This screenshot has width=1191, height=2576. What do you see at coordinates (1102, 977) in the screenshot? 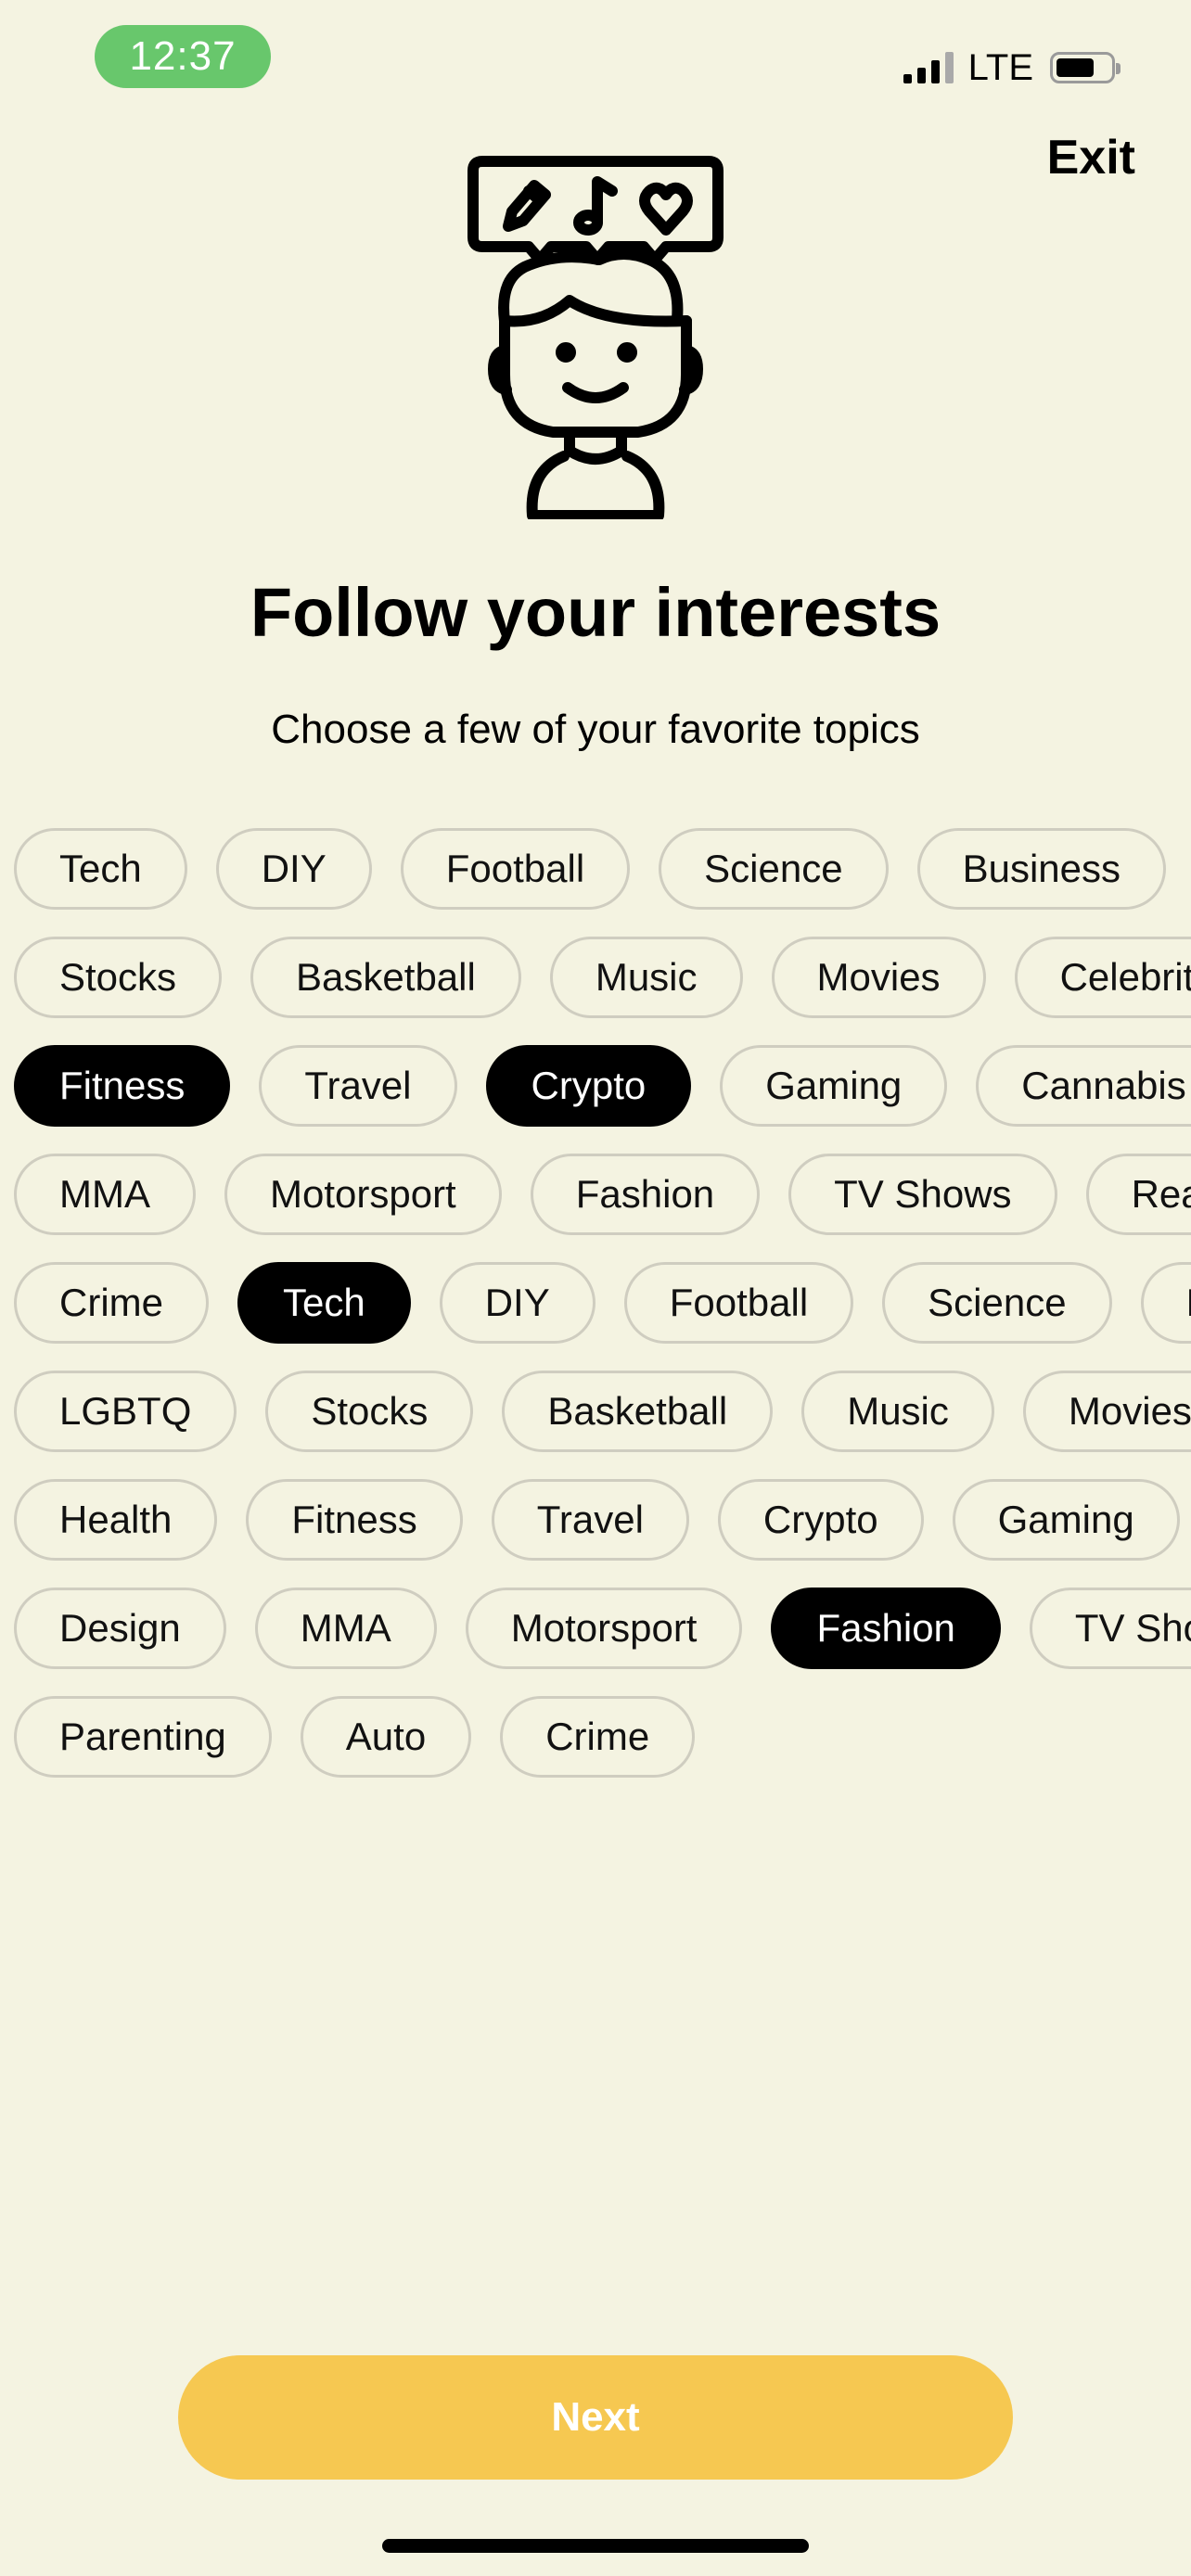
I see `topic-chip: Celebrities` at bounding box center [1102, 977].